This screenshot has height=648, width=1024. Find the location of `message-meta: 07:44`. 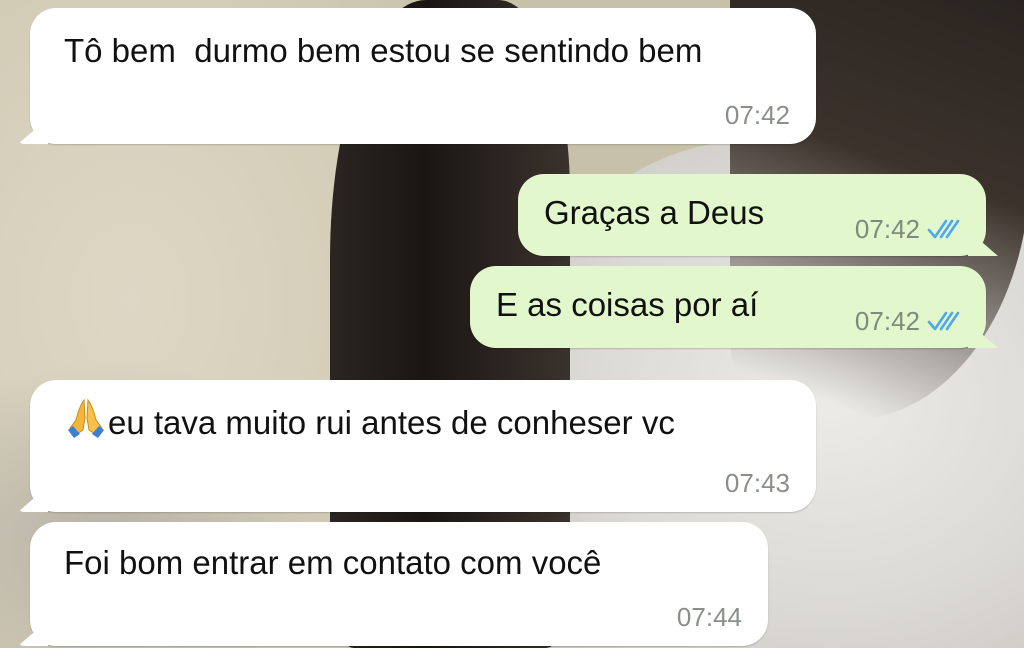

message-meta: 07:44 is located at coordinates (709, 617).